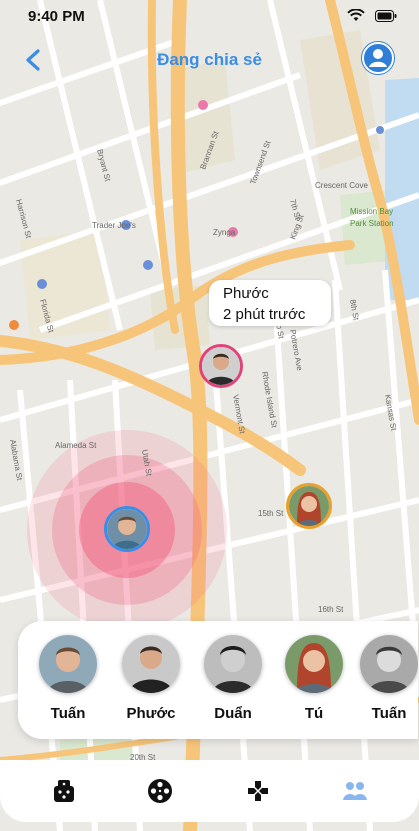  What do you see at coordinates (233, 713) in the screenshot?
I see `friend-name: Duẩn` at bounding box center [233, 713].